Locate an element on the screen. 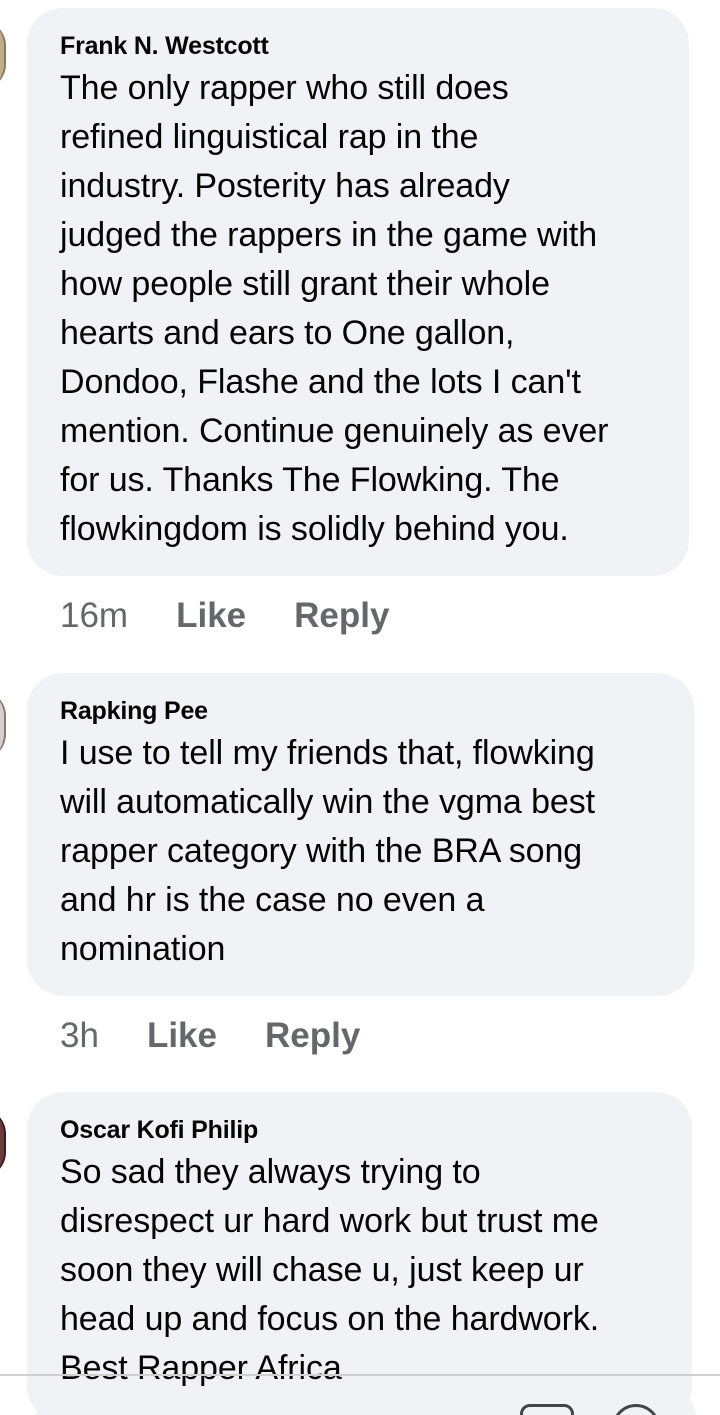 This screenshot has height=1415, width=720. comment-actions: 16m Like Reply is located at coordinates (224, 616).